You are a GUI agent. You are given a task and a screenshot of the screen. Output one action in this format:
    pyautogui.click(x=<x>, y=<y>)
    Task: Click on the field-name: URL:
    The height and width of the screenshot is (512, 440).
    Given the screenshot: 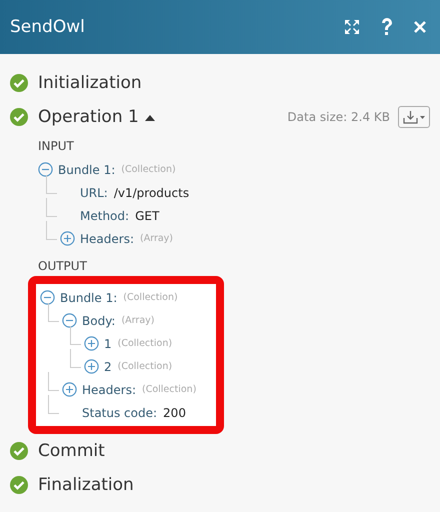 What is the action you would take?
    pyautogui.click(x=94, y=193)
    